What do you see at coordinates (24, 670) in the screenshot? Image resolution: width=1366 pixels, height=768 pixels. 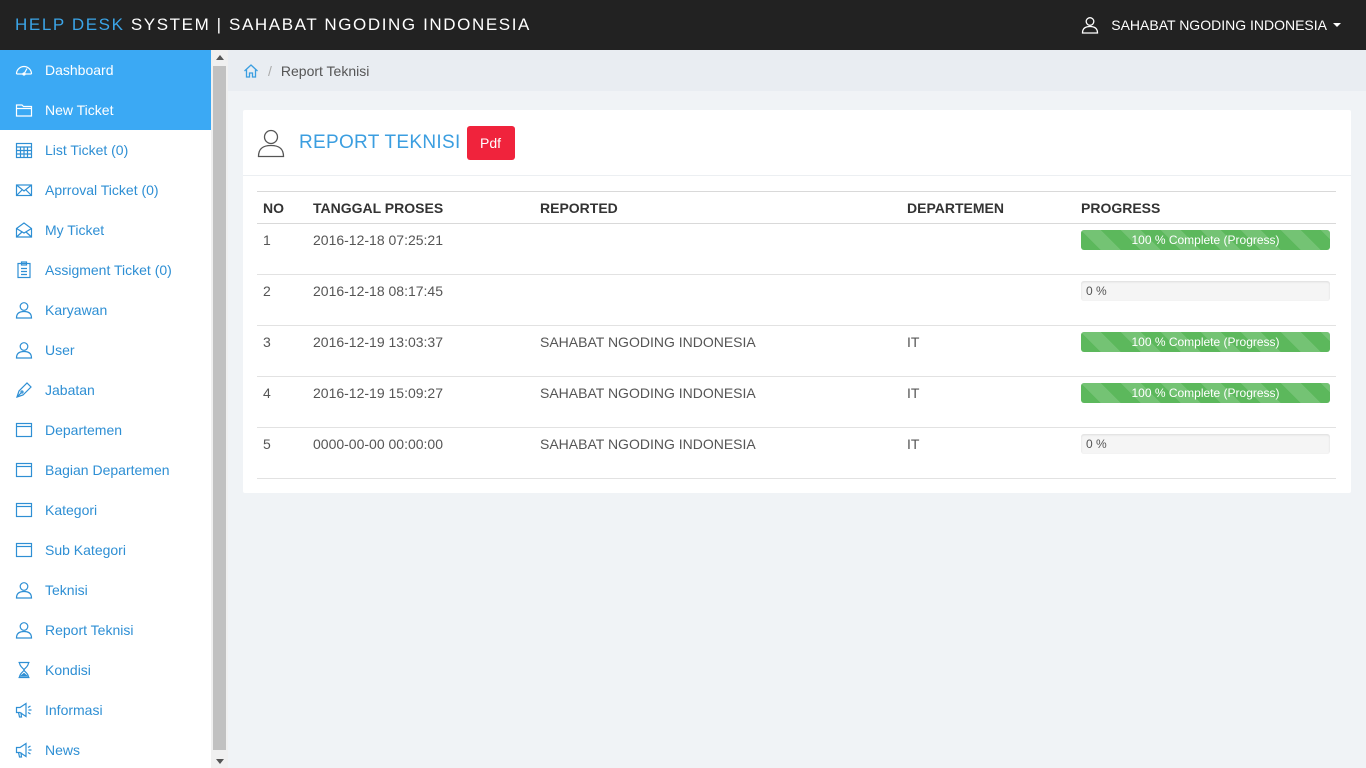 I see `hourglass-icon` at bounding box center [24, 670].